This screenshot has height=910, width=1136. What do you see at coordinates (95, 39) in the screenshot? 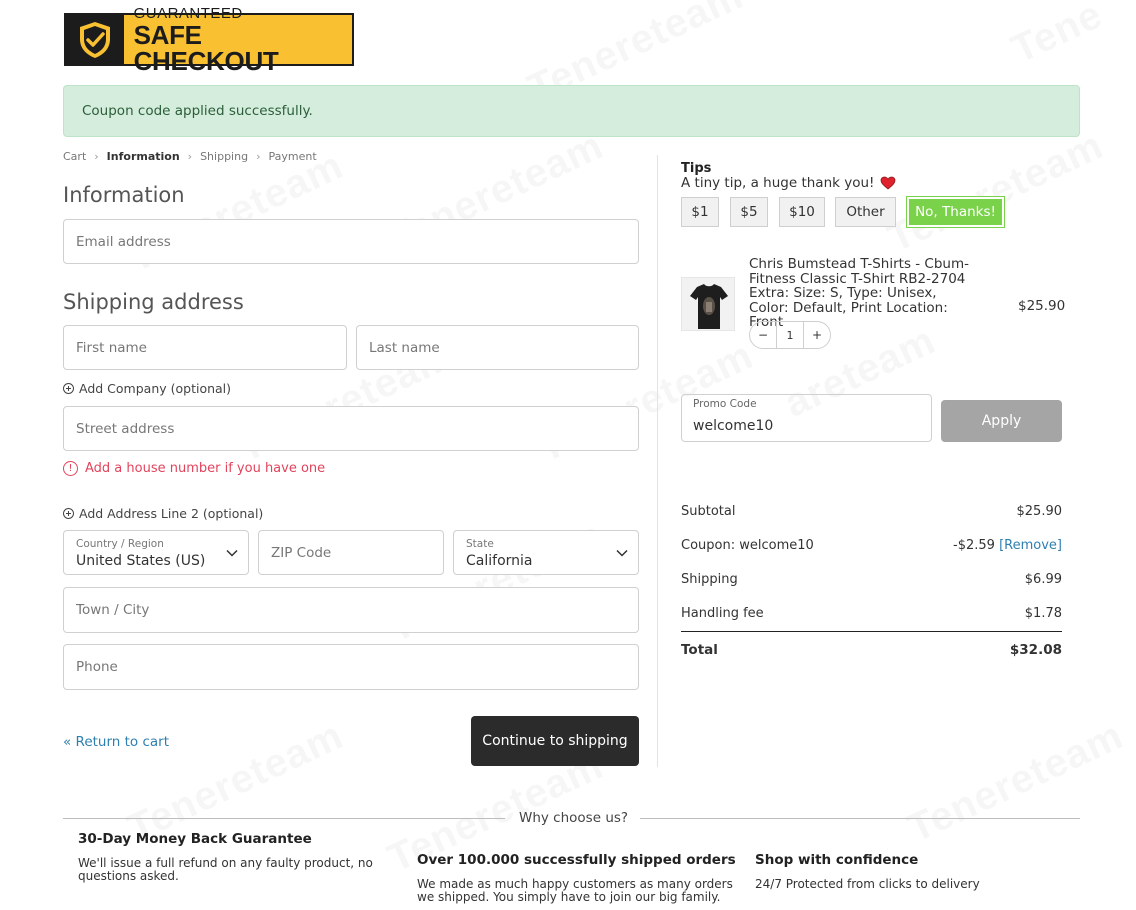
I see `shield-check-icon` at bounding box center [95, 39].